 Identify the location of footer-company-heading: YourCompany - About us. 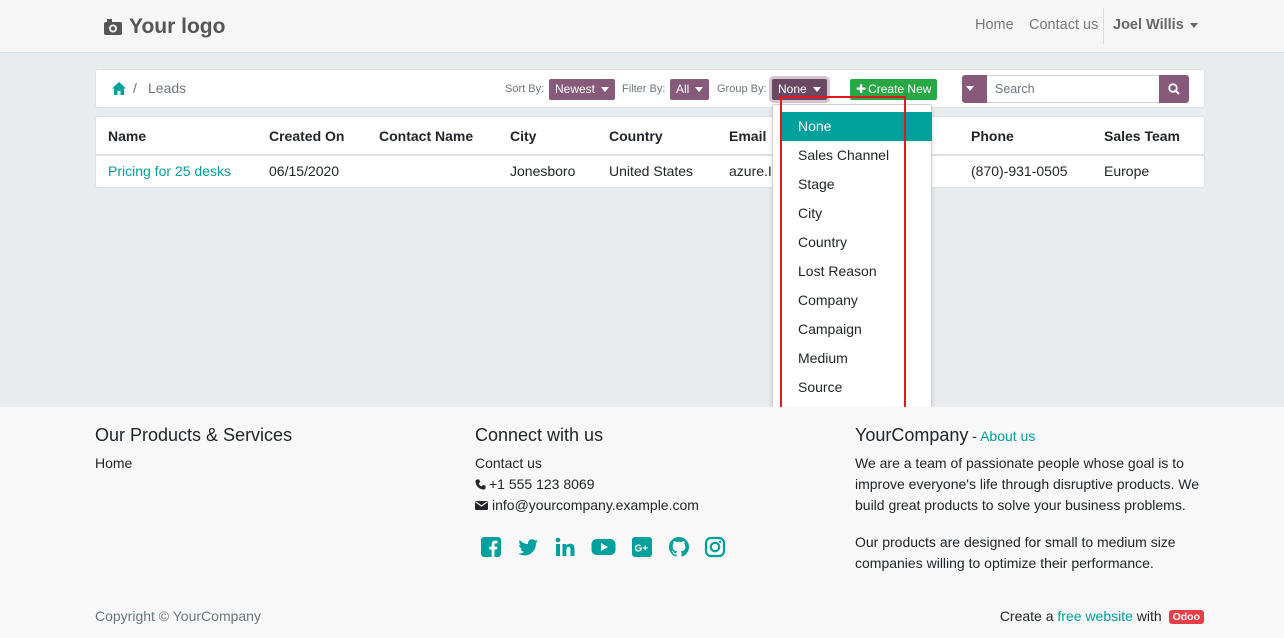
(945, 435).